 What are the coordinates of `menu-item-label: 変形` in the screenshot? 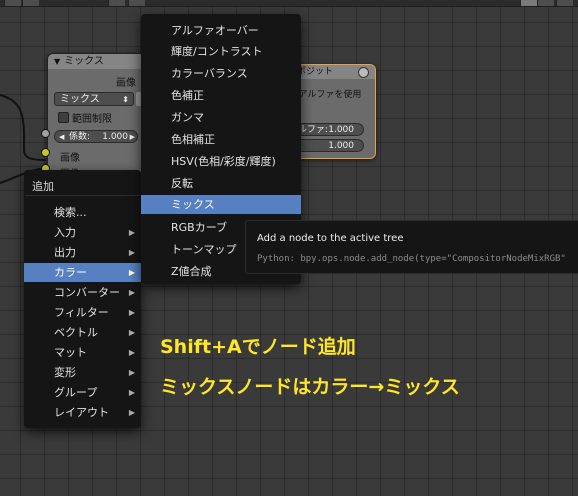 It's located at (65, 372).